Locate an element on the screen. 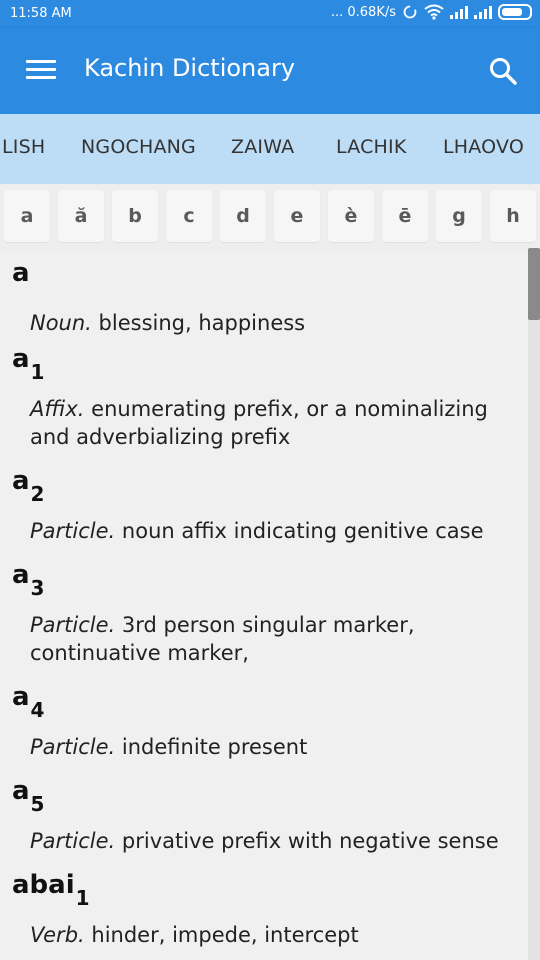 The image size is (540, 960). headword: a2 is located at coordinates (28, 486).